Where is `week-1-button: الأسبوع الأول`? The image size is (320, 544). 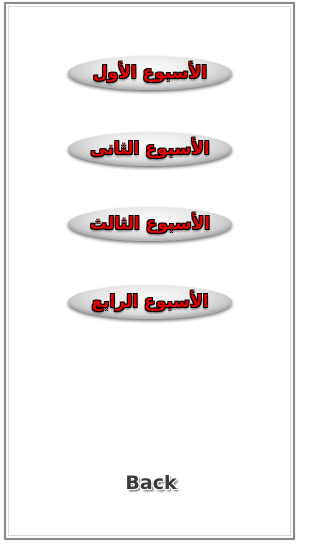 week-1-button: الأسبوع الأول is located at coordinates (150, 73).